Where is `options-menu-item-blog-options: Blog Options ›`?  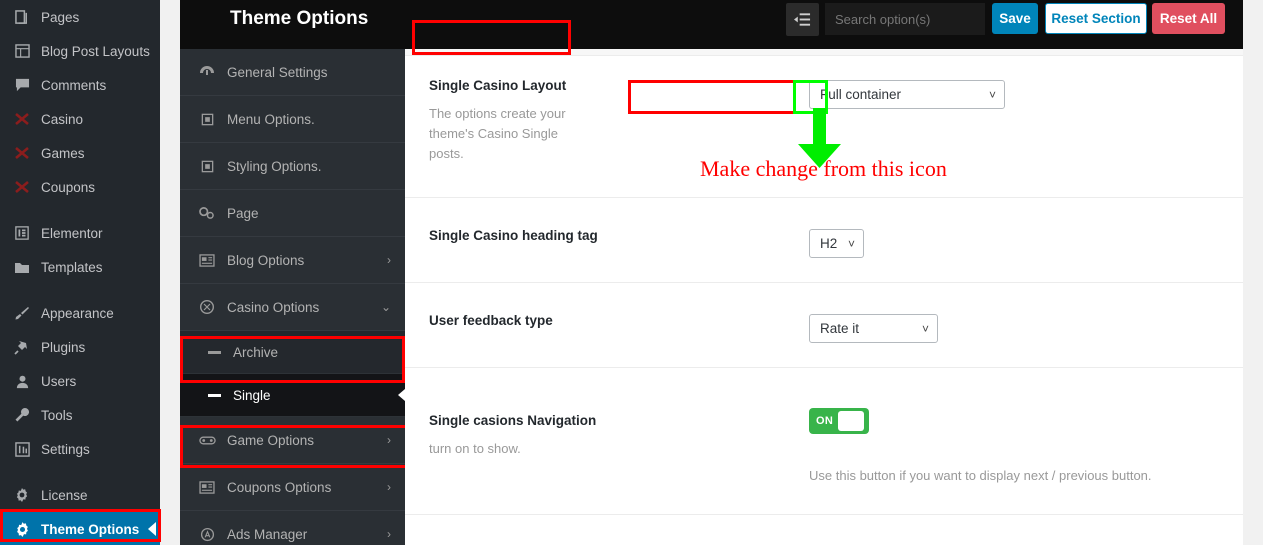
options-menu-item-blog-options: Blog Options › is located at coordinates (292, 260).